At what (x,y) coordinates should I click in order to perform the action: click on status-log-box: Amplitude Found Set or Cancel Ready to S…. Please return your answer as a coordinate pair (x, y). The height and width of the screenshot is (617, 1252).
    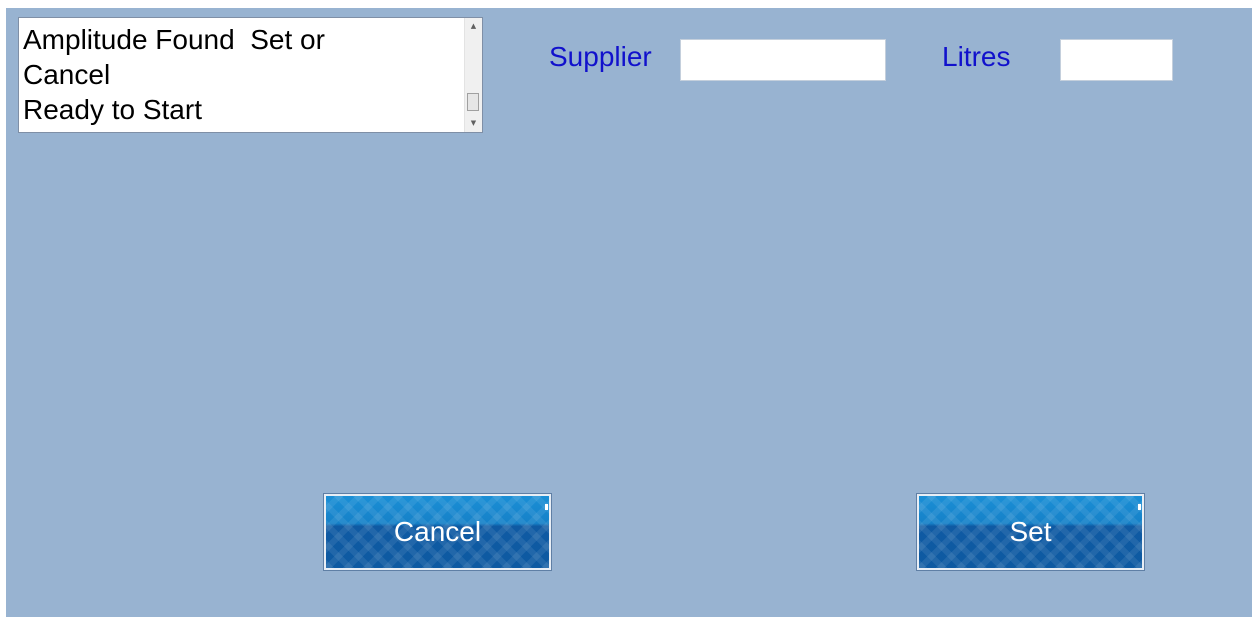
    Looking at the image, I should click on (250, 75).